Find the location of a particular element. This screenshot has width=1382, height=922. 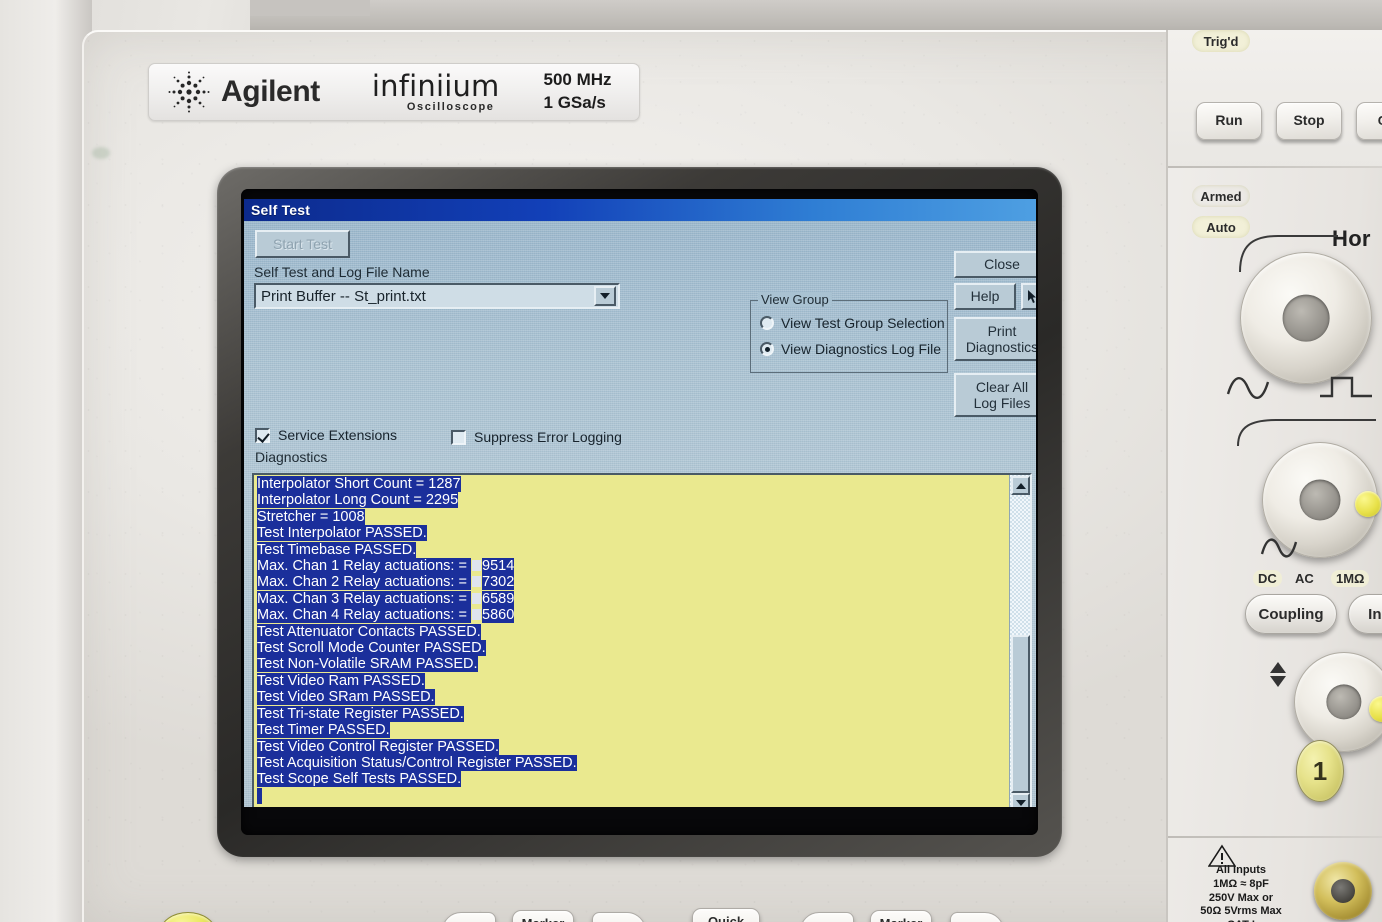

channel-1-button: 1 is located at coordinates (1320, 771).